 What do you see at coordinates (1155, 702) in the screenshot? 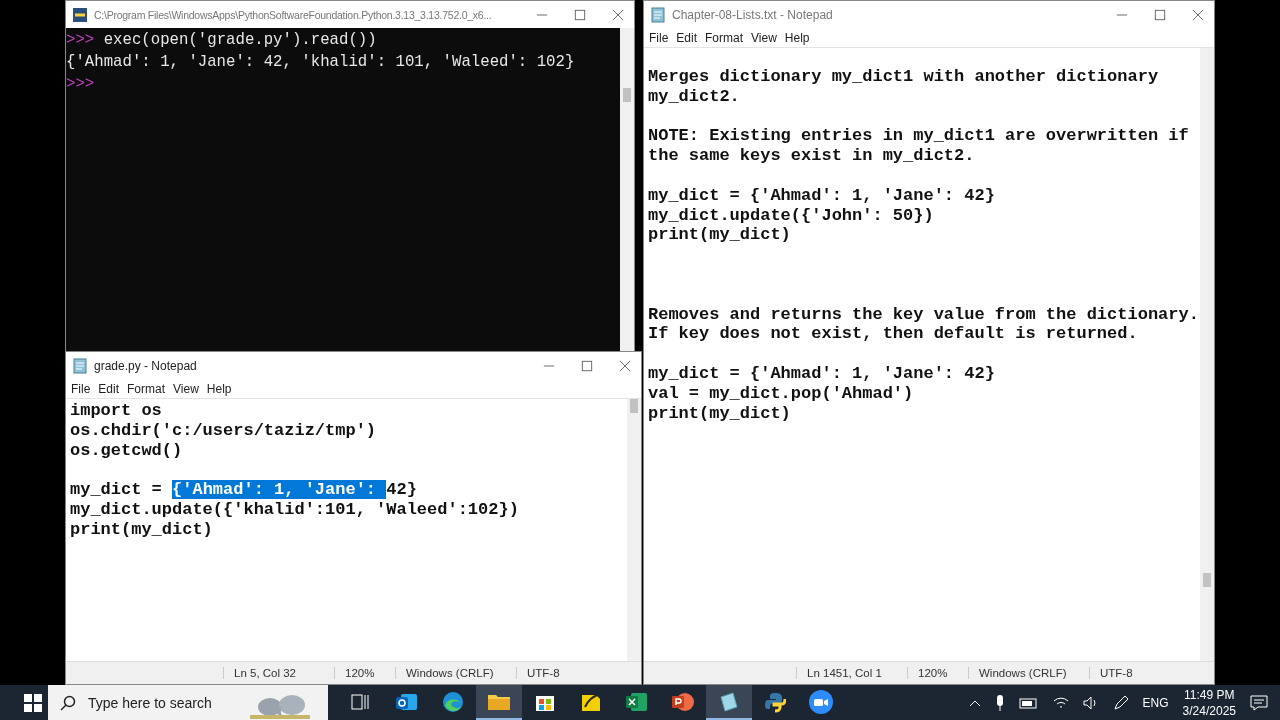
I see `language-indicator: ENG` at bounding box center [1155, 702].